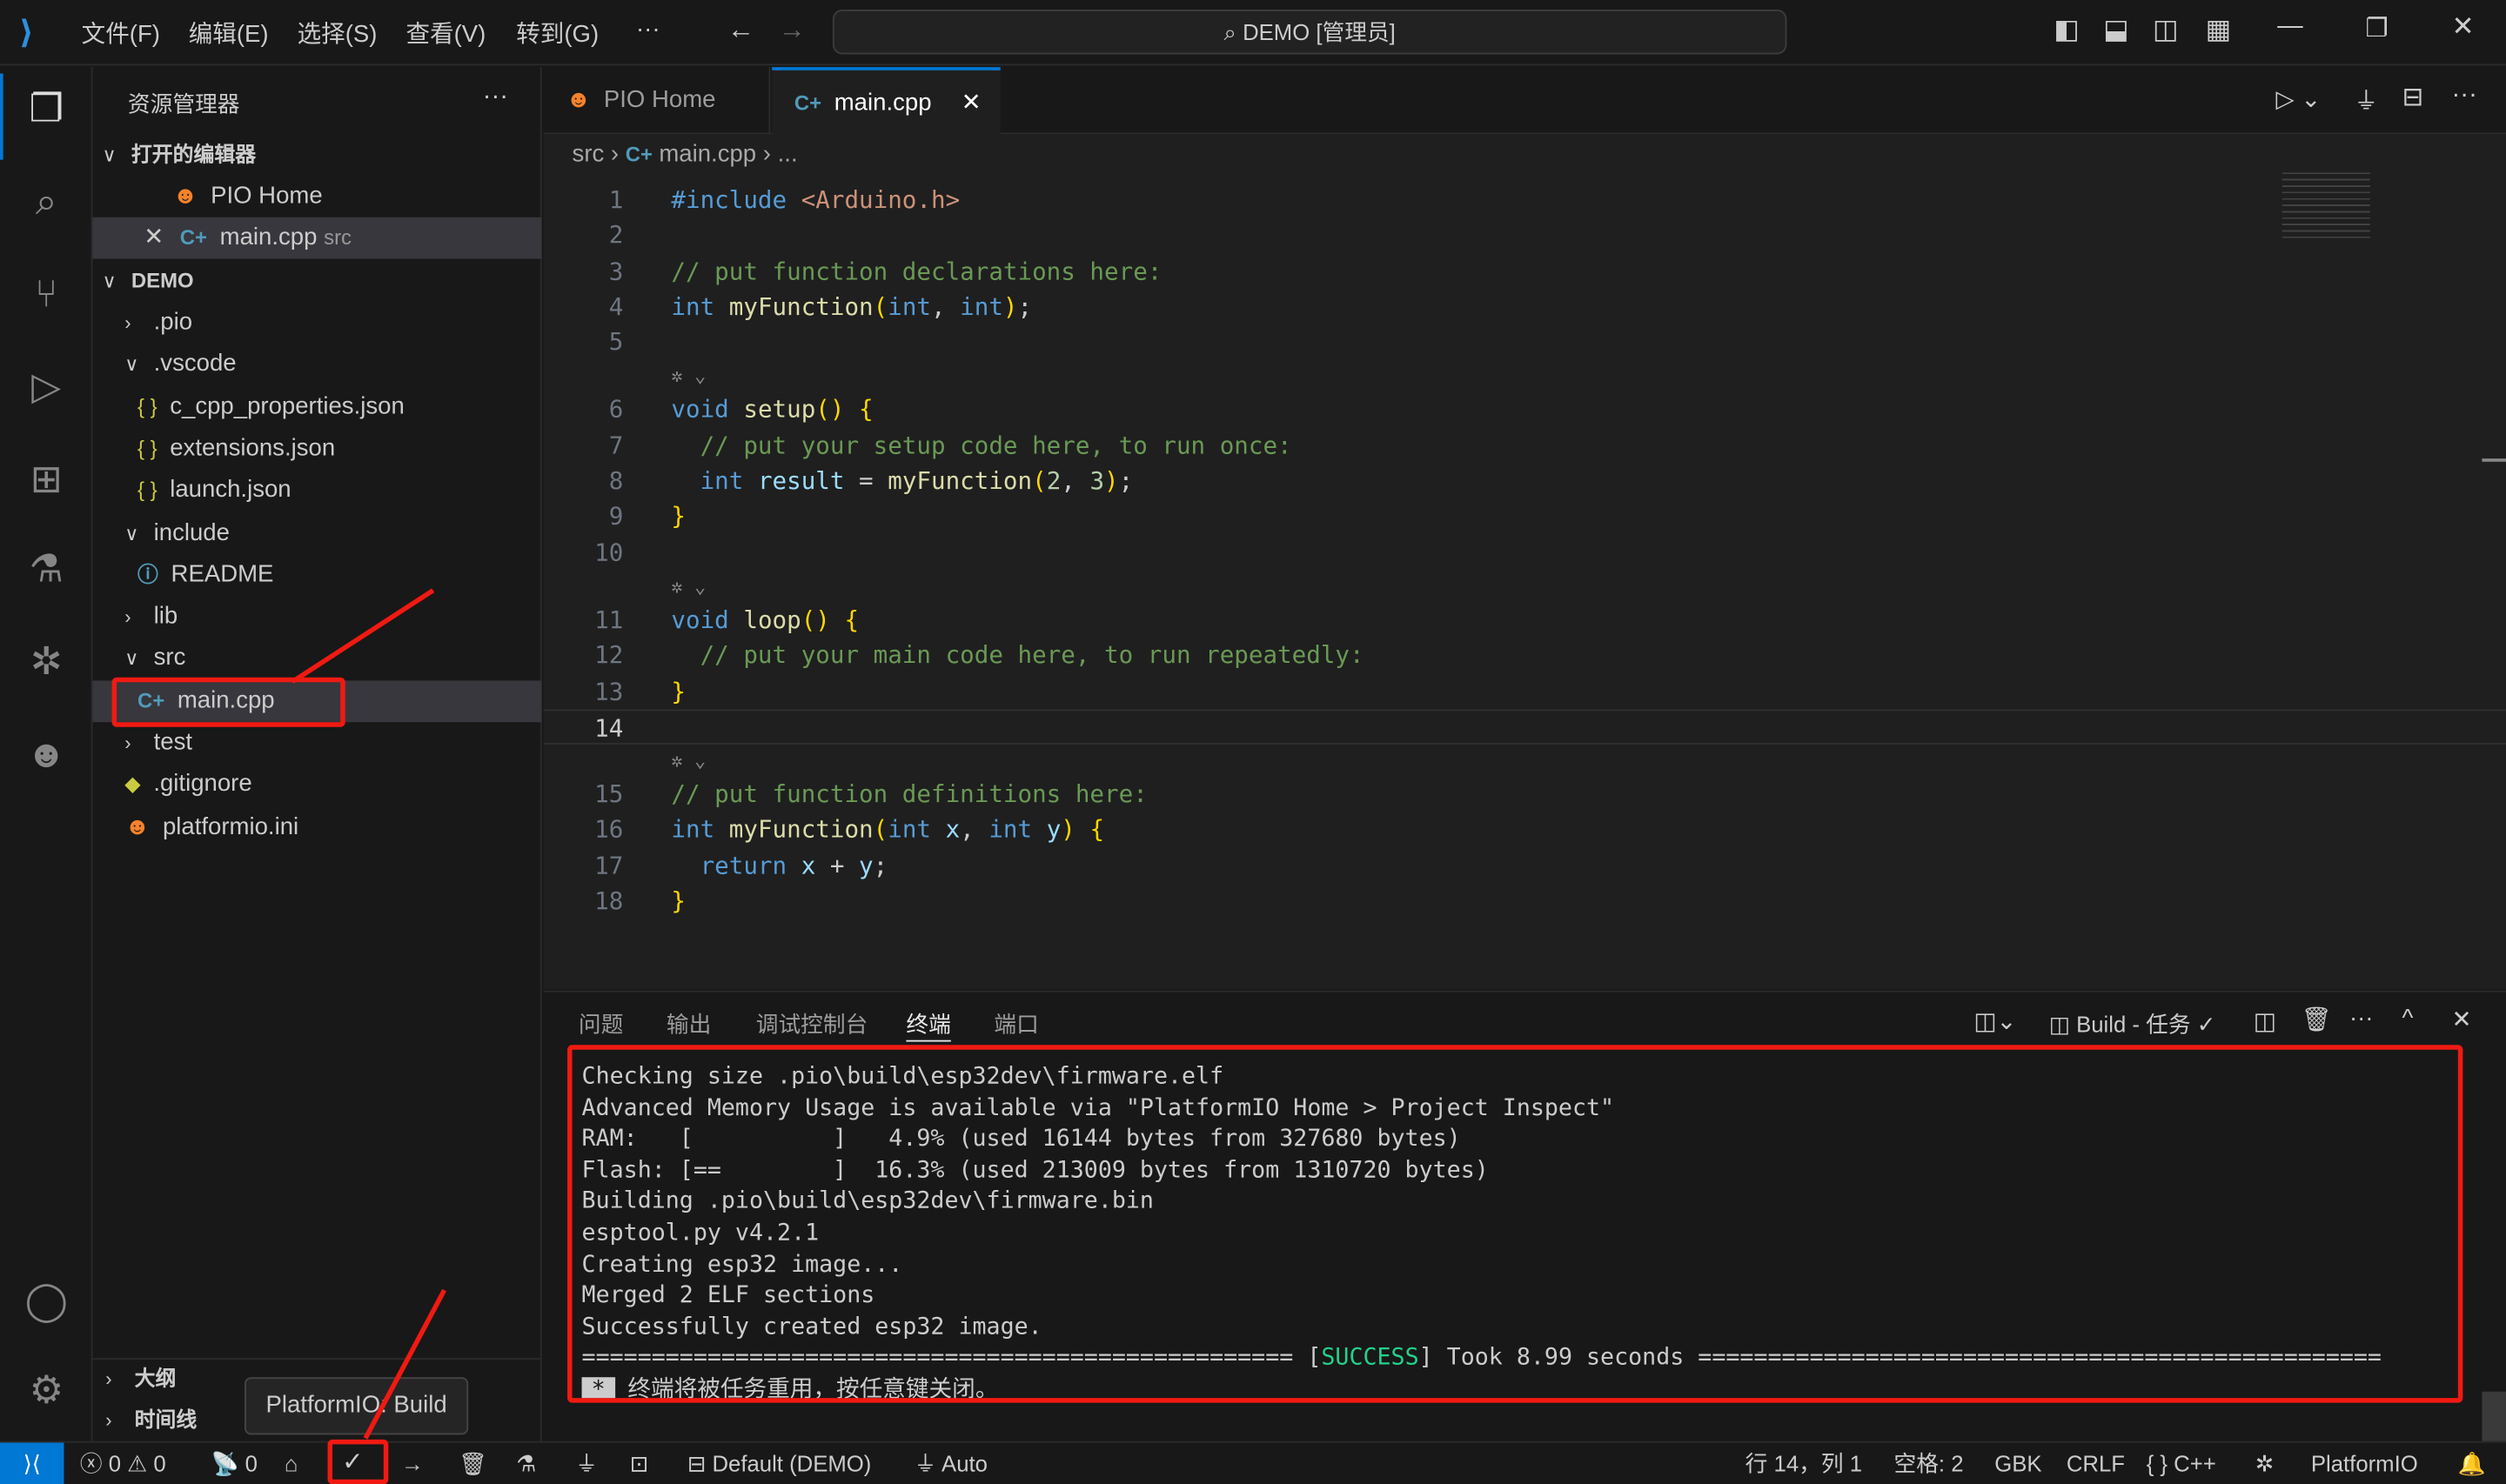  I want to click on close-tab-icon: ✕, so click(972, 103).